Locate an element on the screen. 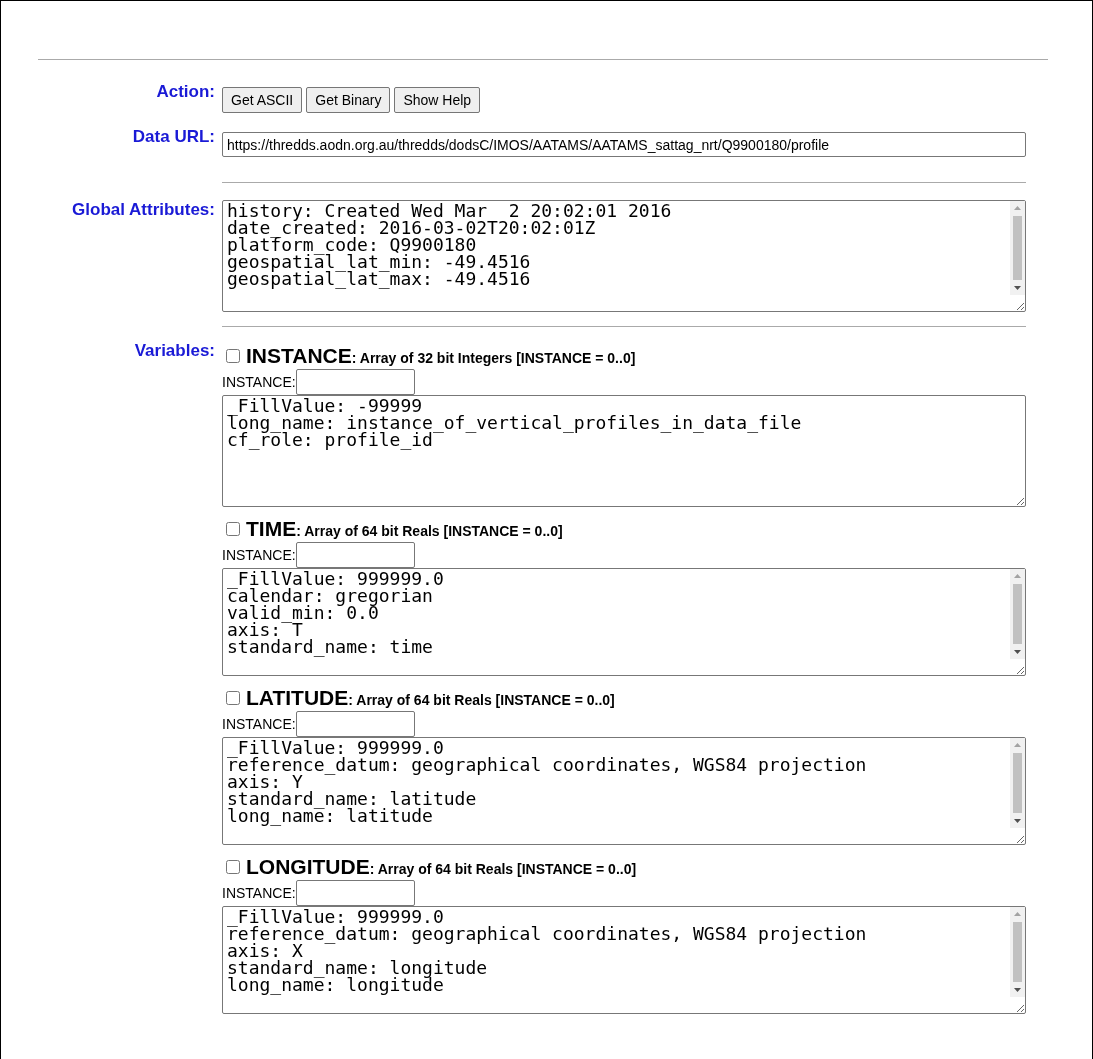 The width and height of the screenshot is (1093, 1059). action-button: Get Binary is located at coordinates (348, 100).